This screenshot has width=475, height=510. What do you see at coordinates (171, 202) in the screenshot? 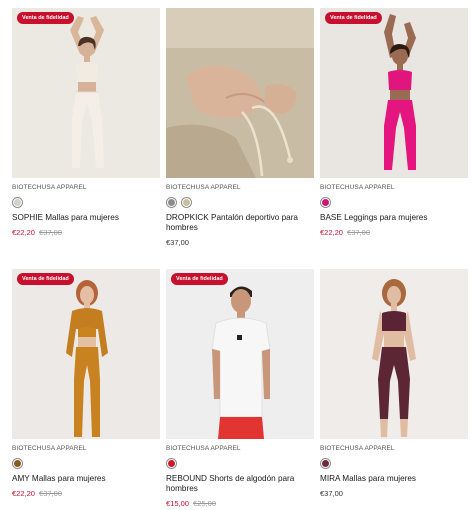
I see `color-swatch-grey` at bounding box center [171, 202].